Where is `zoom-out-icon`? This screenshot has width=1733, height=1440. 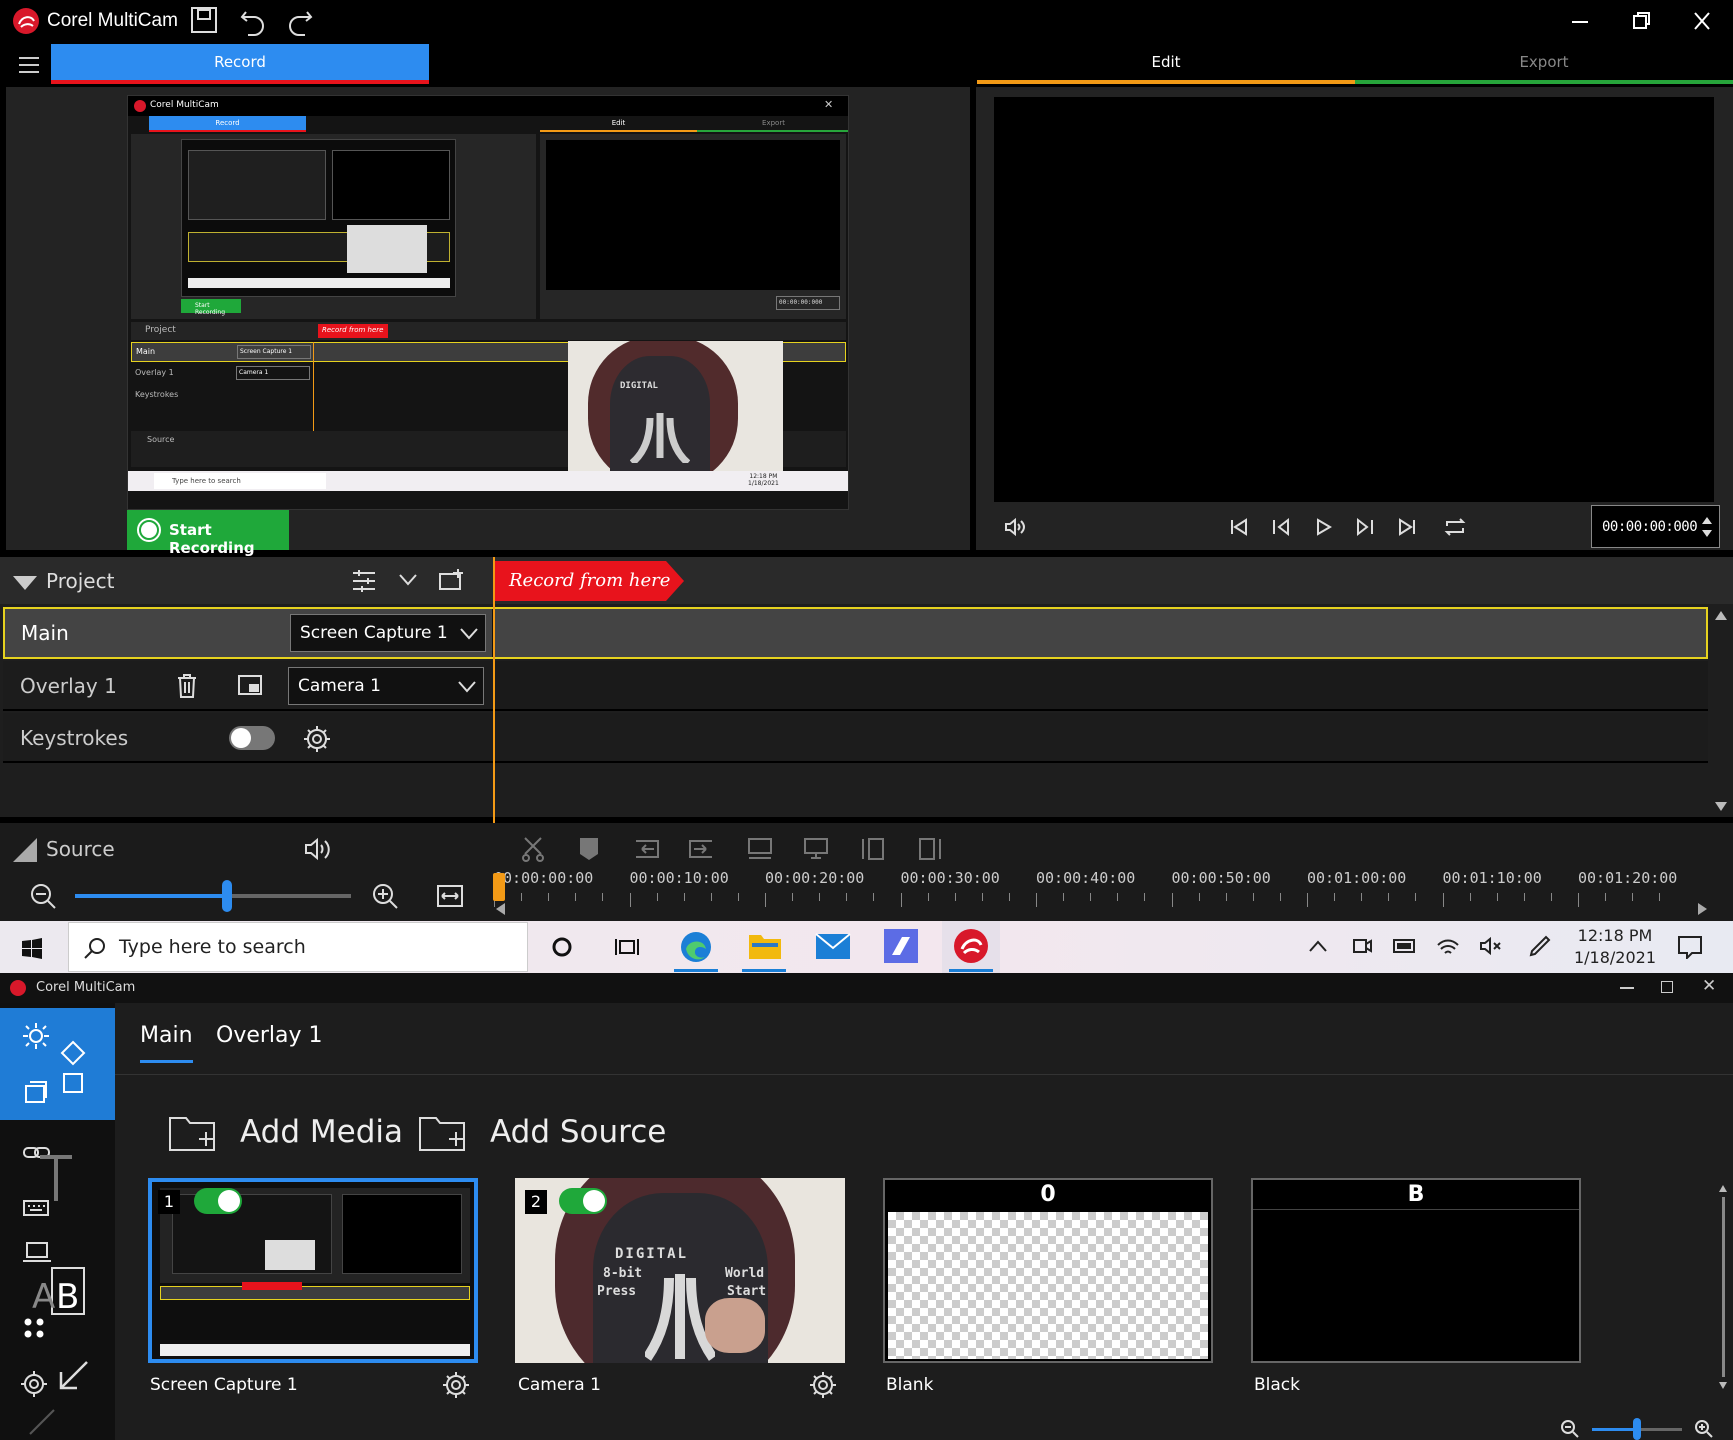 zoom-out-icon is located at coordinates (43, 896).